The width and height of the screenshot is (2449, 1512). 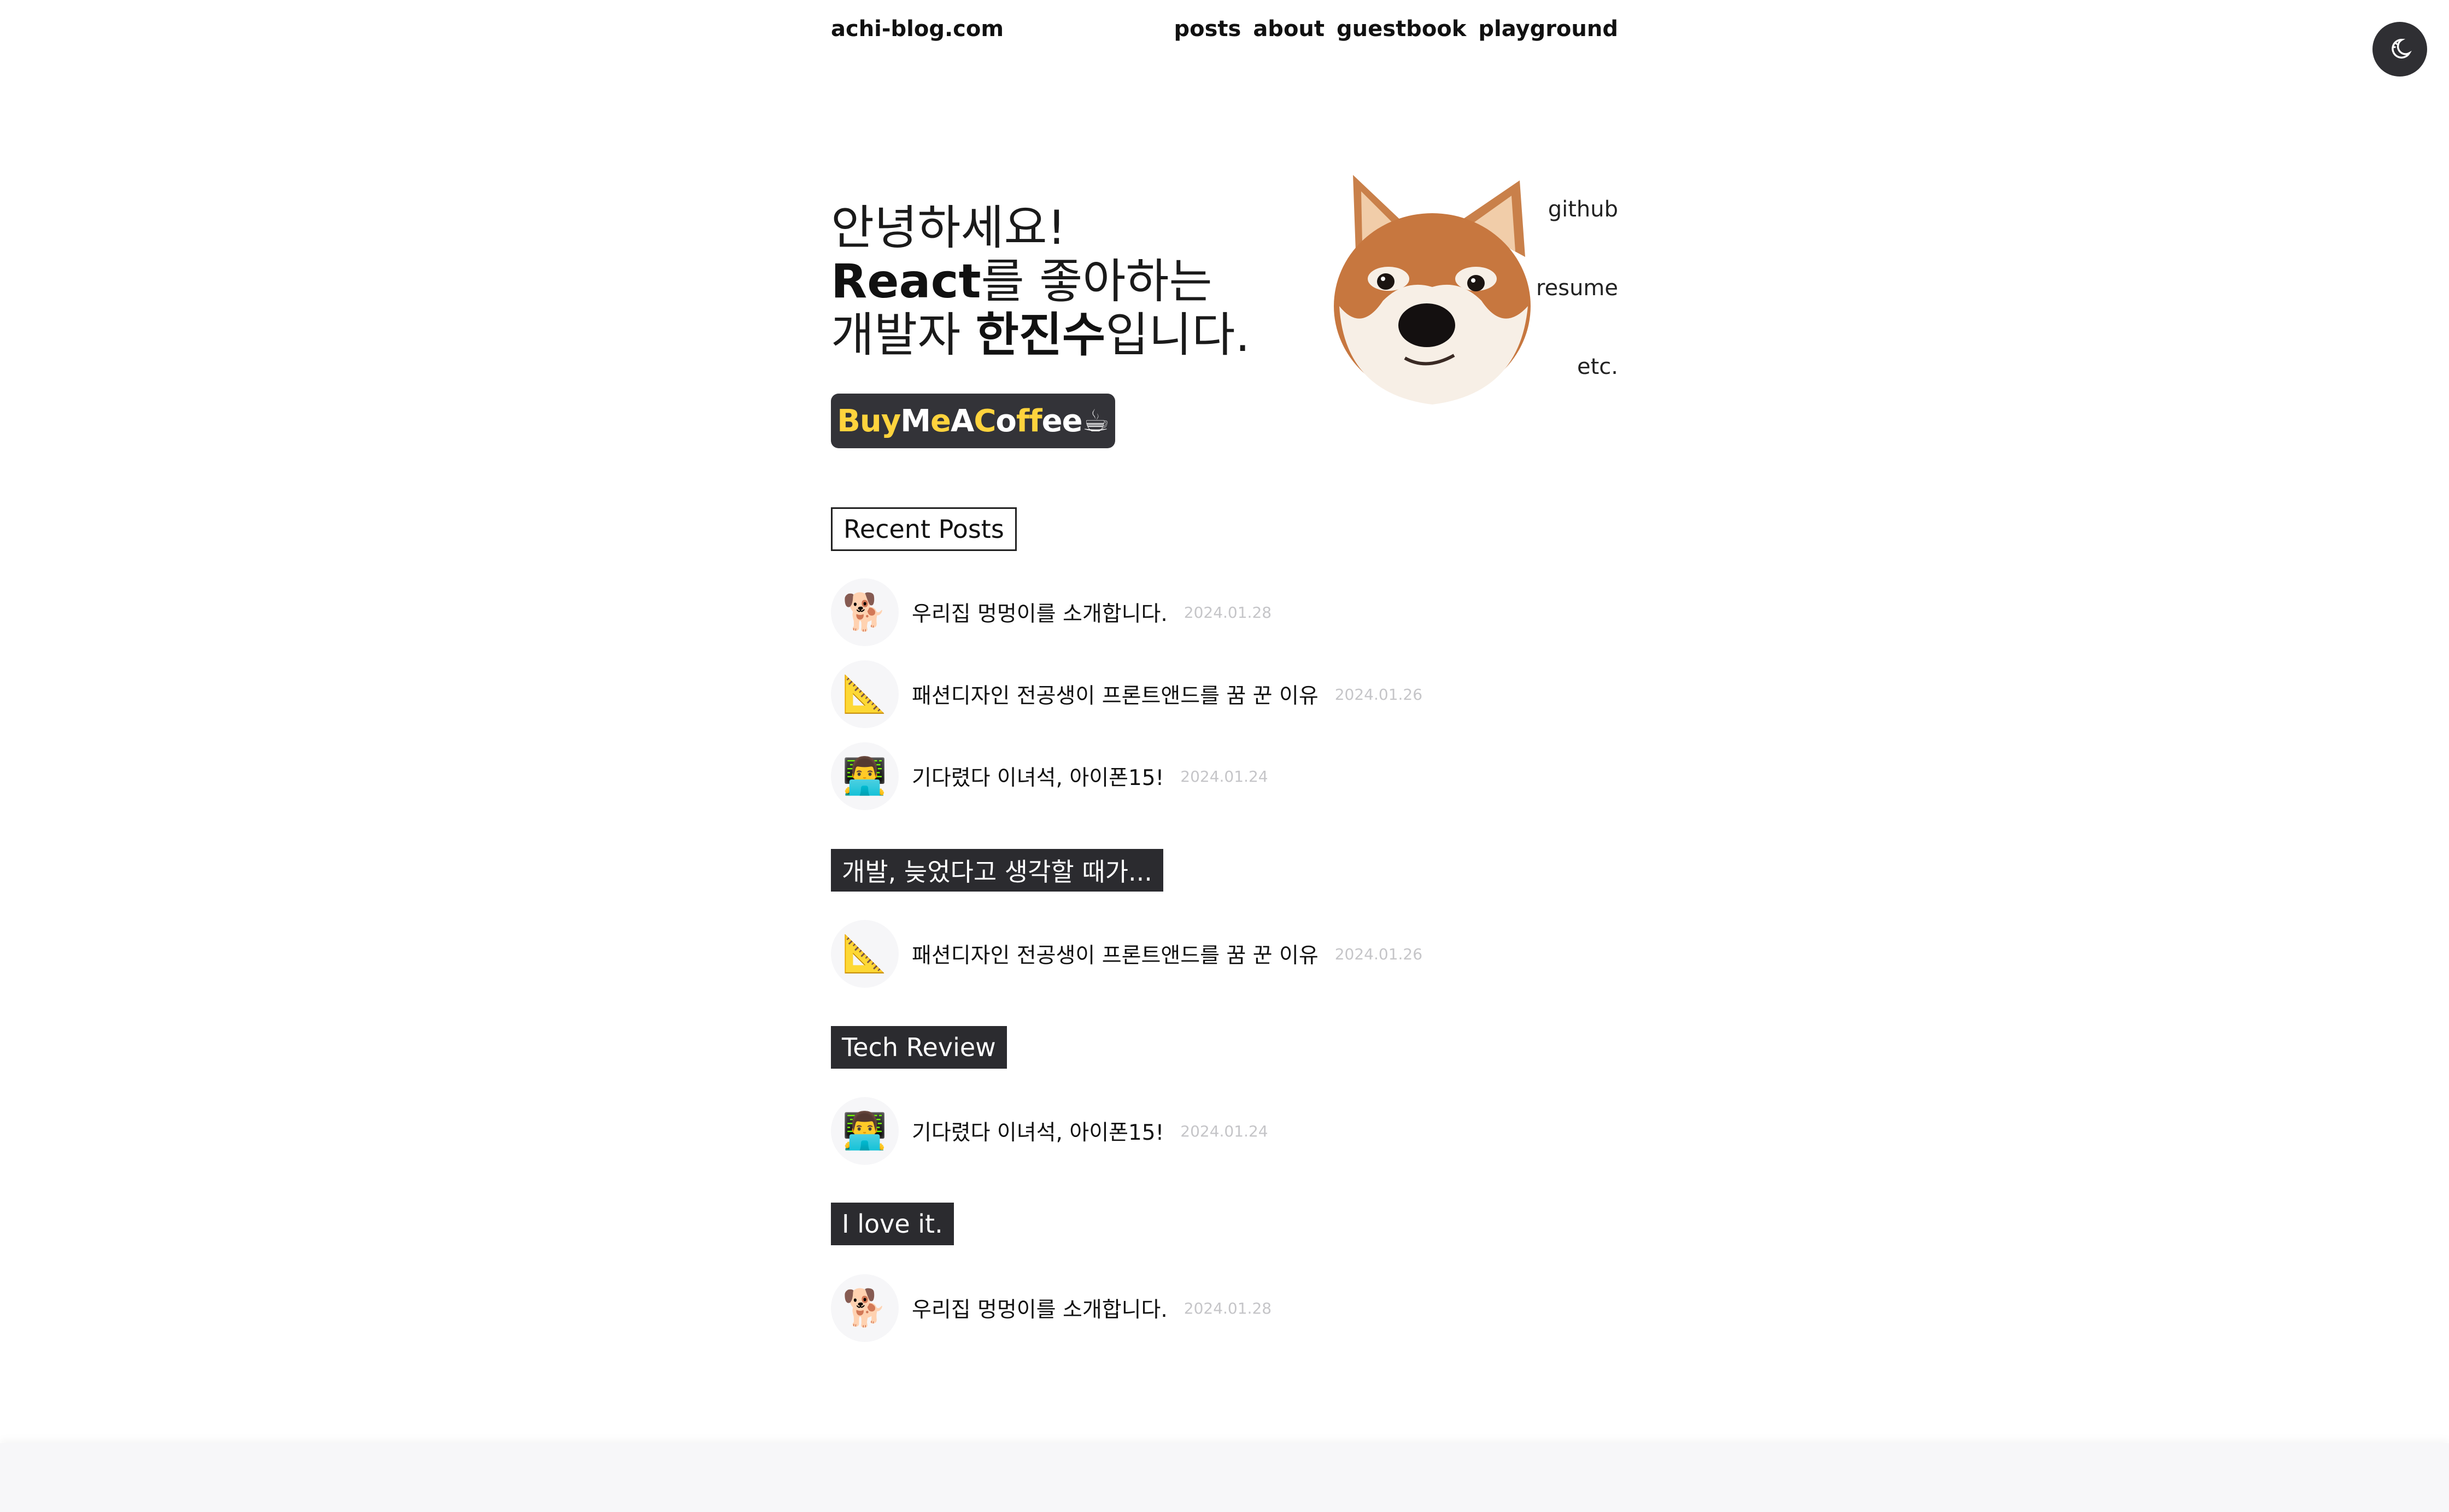 What do you see at coordinates (1563, 393) in the screenshot?
I see `etc-link: etc.` at bounding box center [1563, 393].